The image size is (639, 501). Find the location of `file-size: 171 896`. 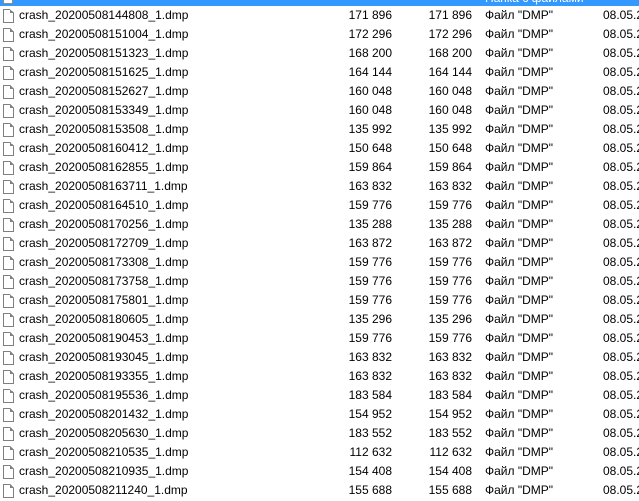

file-size: 171 896 is located at coordinates (370, 15).